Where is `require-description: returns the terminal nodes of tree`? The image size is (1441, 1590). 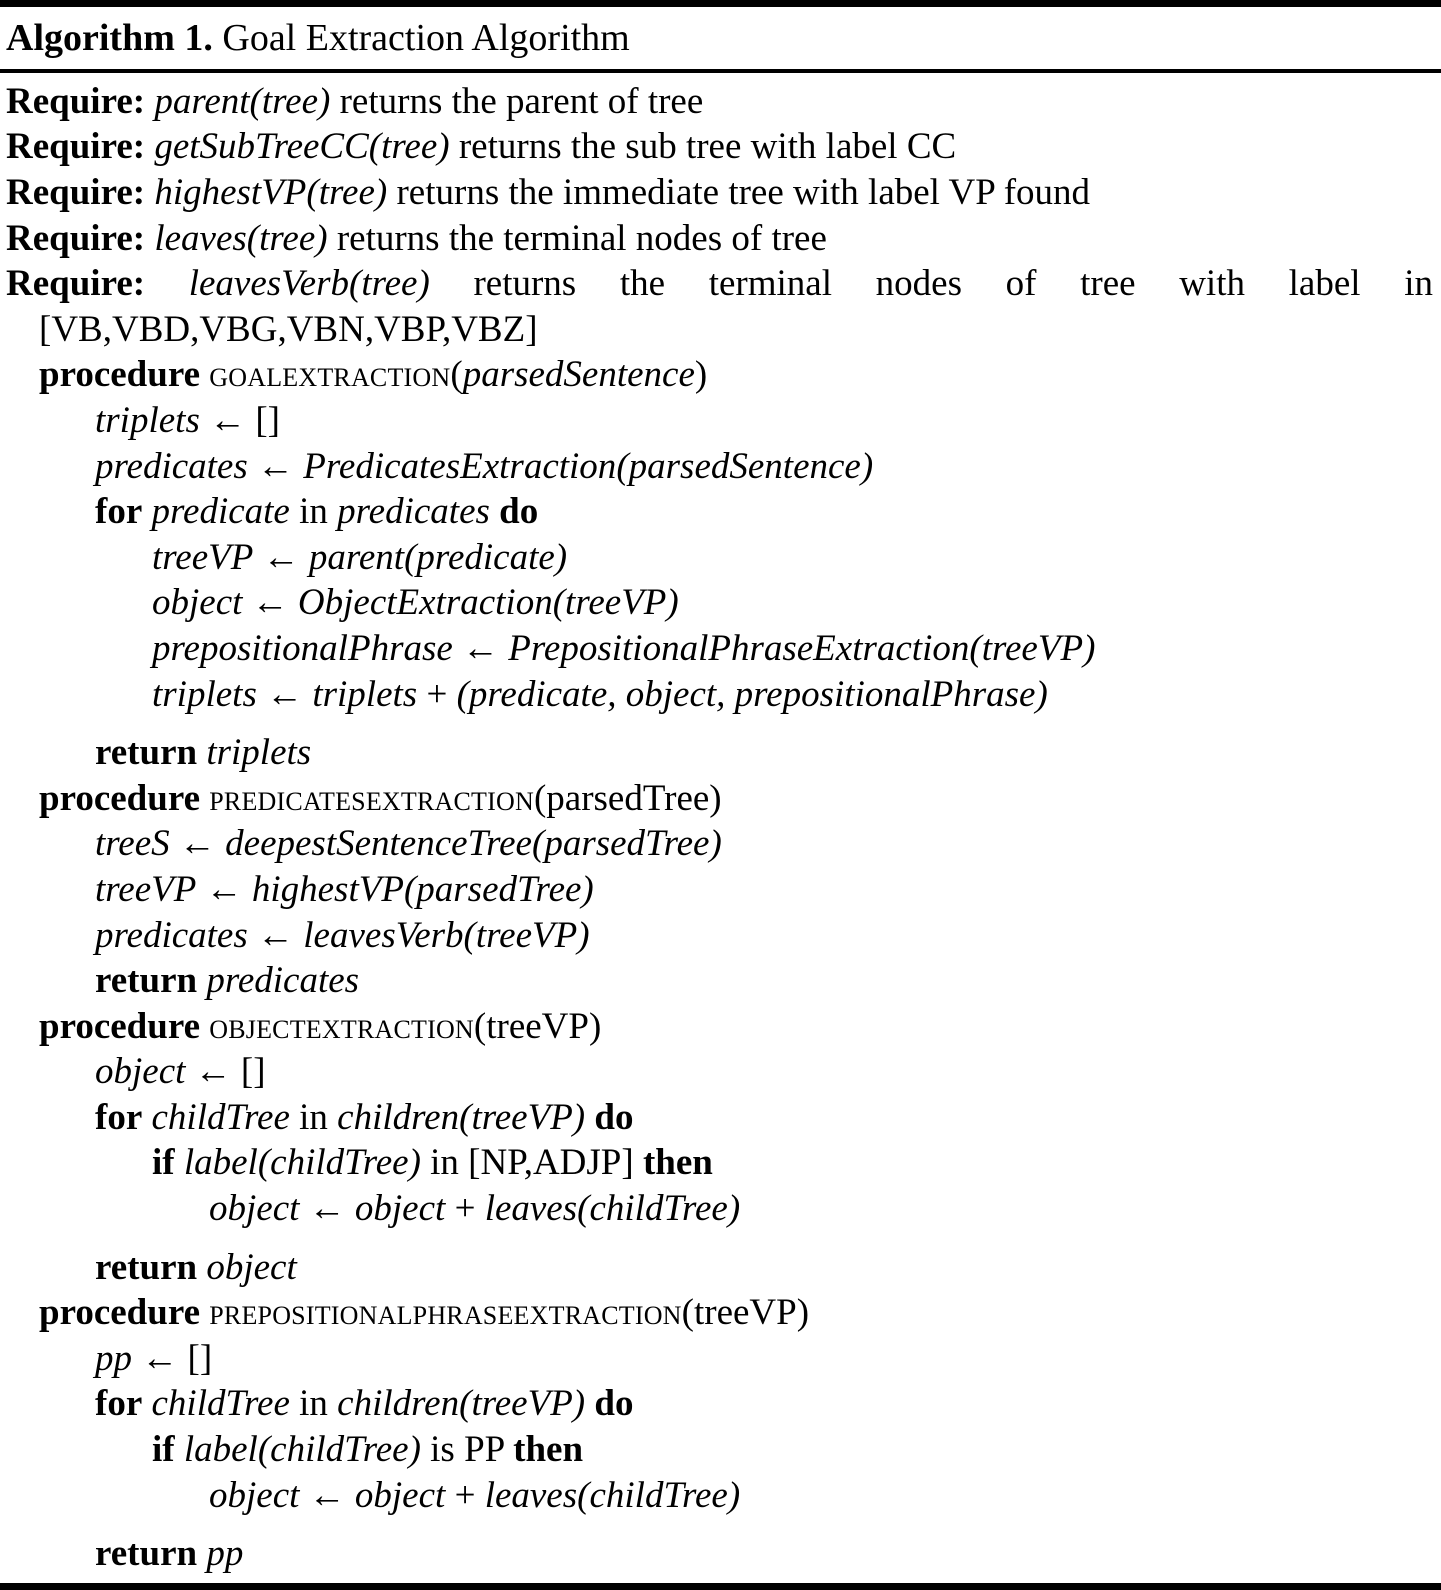 require-description: returns the terminal nodes of tree is located at coordinates (577, 238).